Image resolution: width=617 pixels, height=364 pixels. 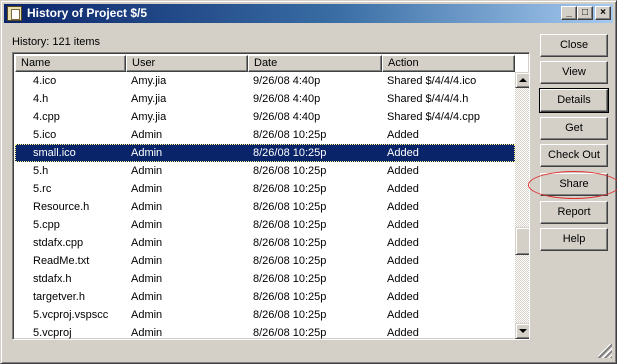 What do you see at coordinates (428, 99) in the screenshot?
I see `cell-action: Shared $/4/4/4.h` at bounding box center [428, 99].